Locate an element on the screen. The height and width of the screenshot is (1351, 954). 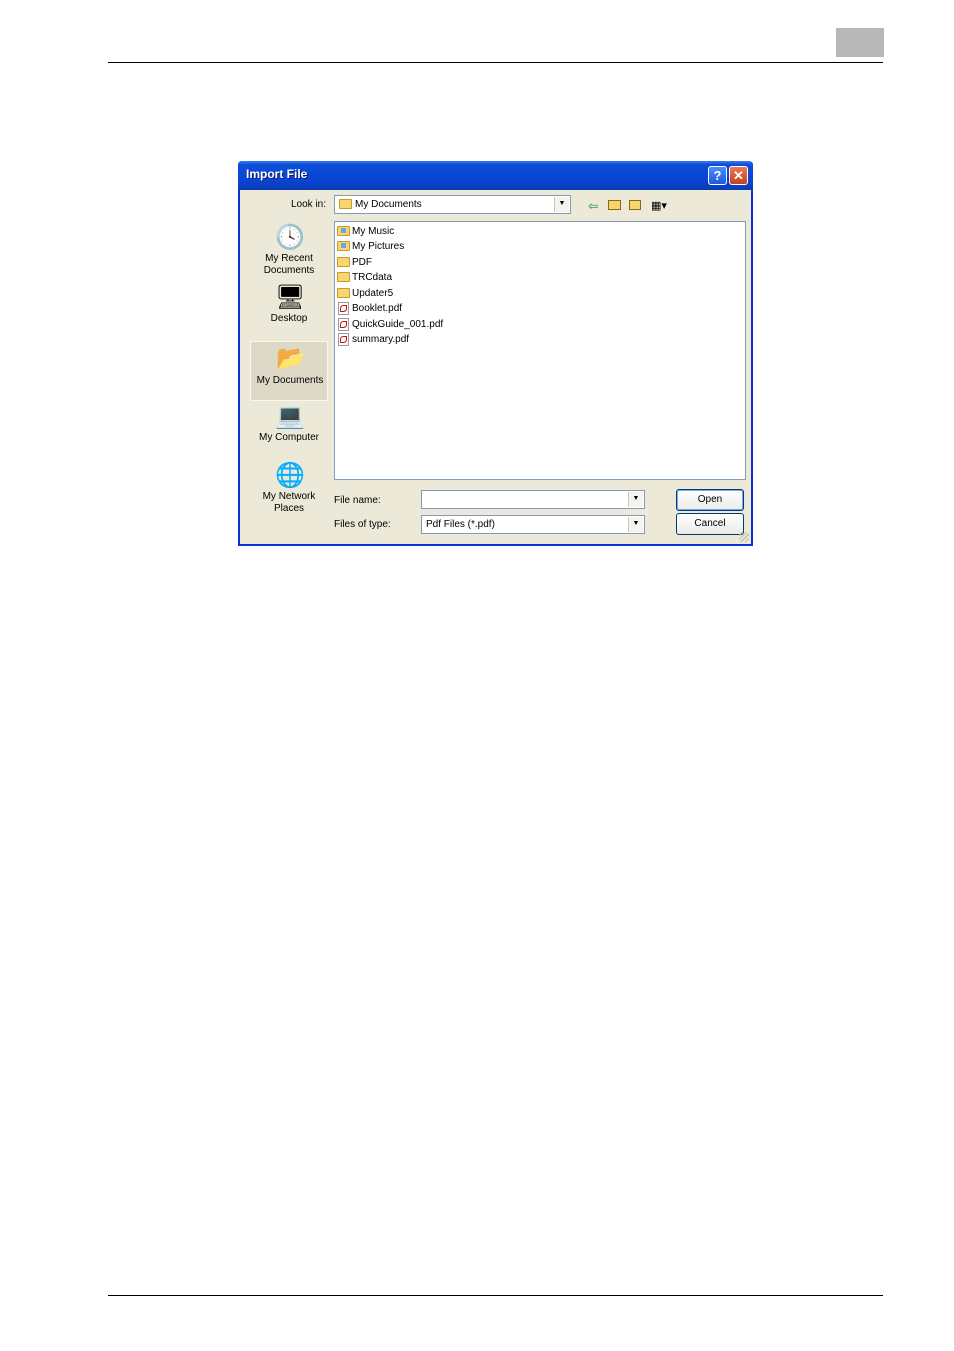
header-rule is located at coordinates (495, 62).